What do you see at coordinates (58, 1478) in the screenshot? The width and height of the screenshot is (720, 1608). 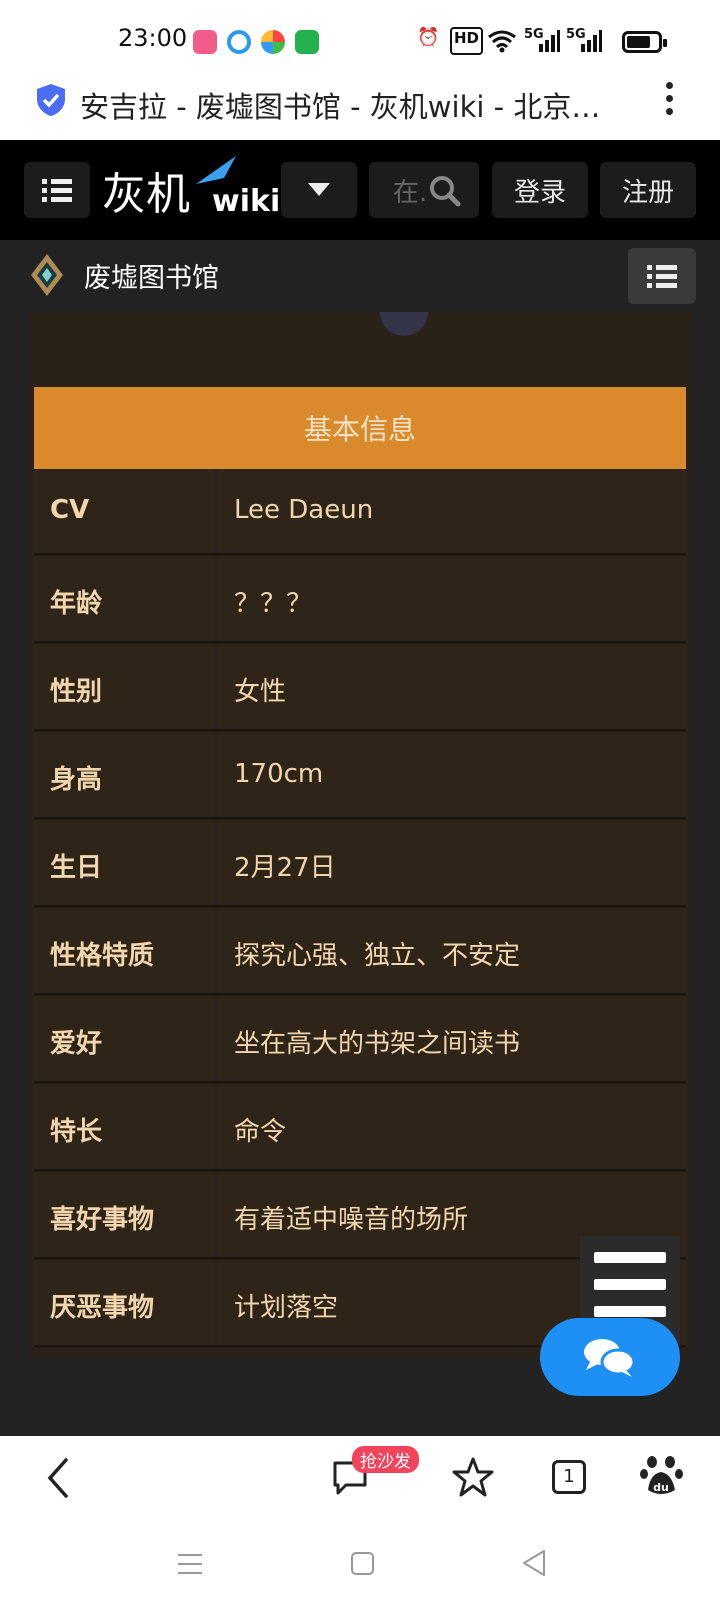 I see `back-icon` at bounding box center [58, 1478].